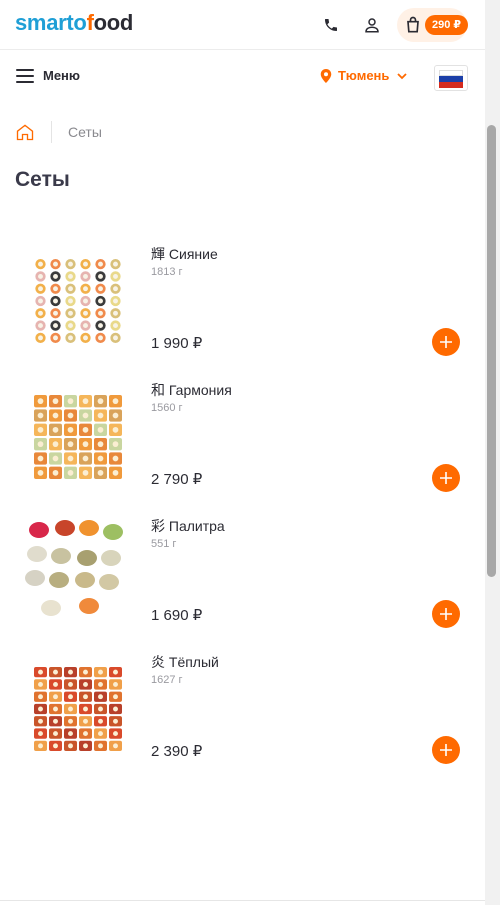 The height and width of the screenshot is (905, 500). I want to click on shopping-bag-icon, so click(413, 24).